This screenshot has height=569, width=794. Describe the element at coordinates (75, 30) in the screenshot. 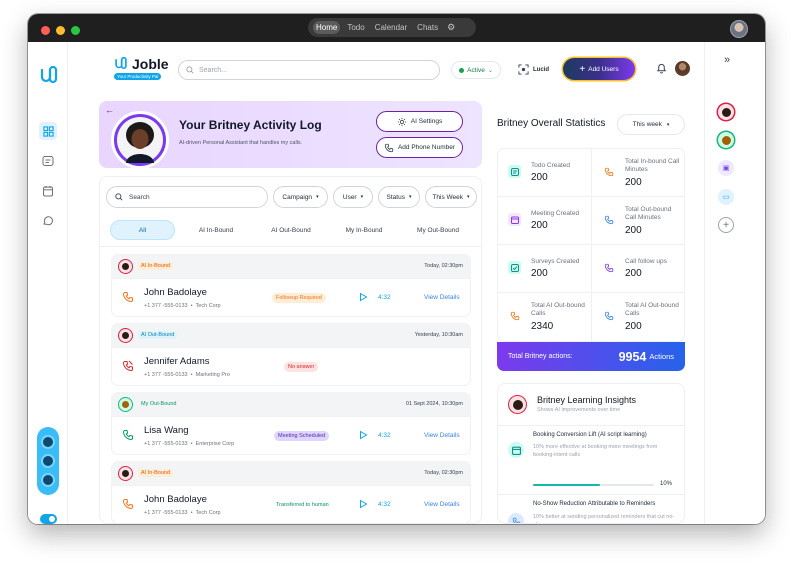

I see `maximize-window-button` at that location.